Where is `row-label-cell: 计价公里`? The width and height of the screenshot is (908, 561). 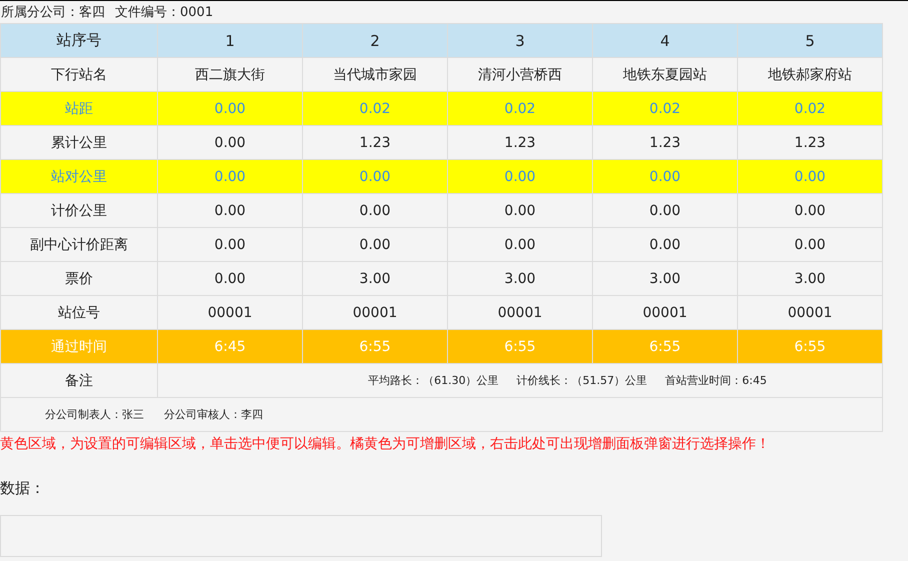
row-label-cell: 计价公里 is located at coordinates (79, 211).